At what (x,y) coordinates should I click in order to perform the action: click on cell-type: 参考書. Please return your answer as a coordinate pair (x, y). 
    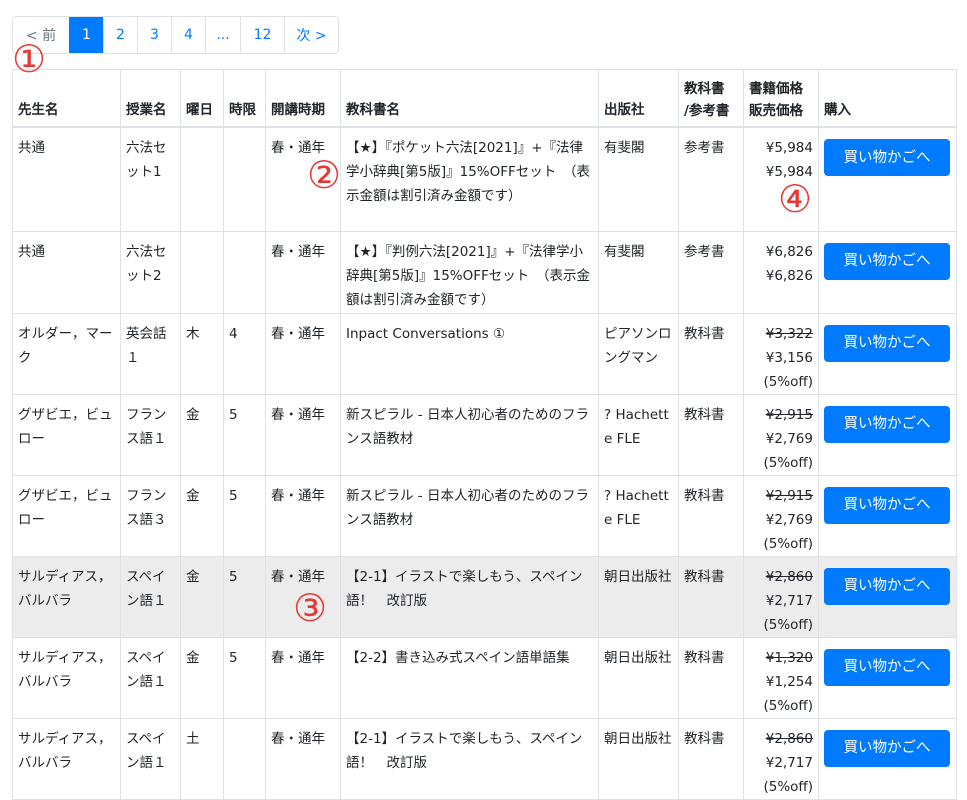
    Looking at the image, I should click on (711, 179).